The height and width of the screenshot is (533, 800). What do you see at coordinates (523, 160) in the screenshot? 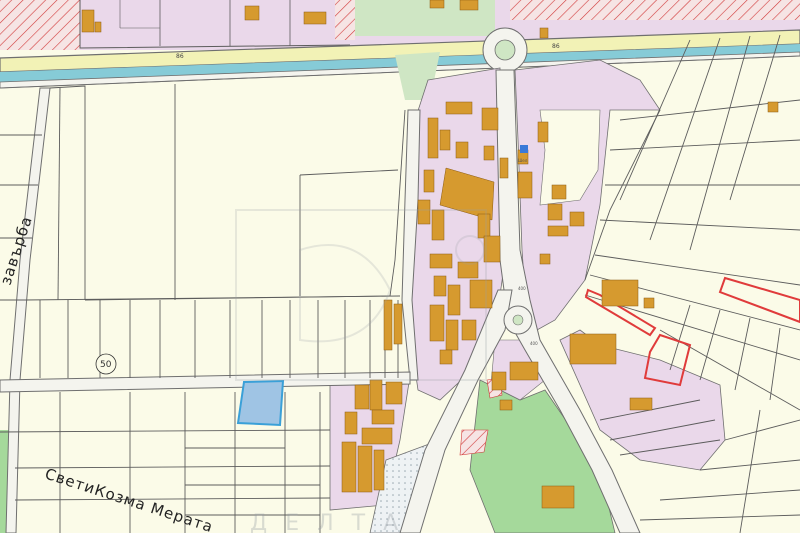
I see `fuel-station-label: Шел` at bounding box center [523, 160].